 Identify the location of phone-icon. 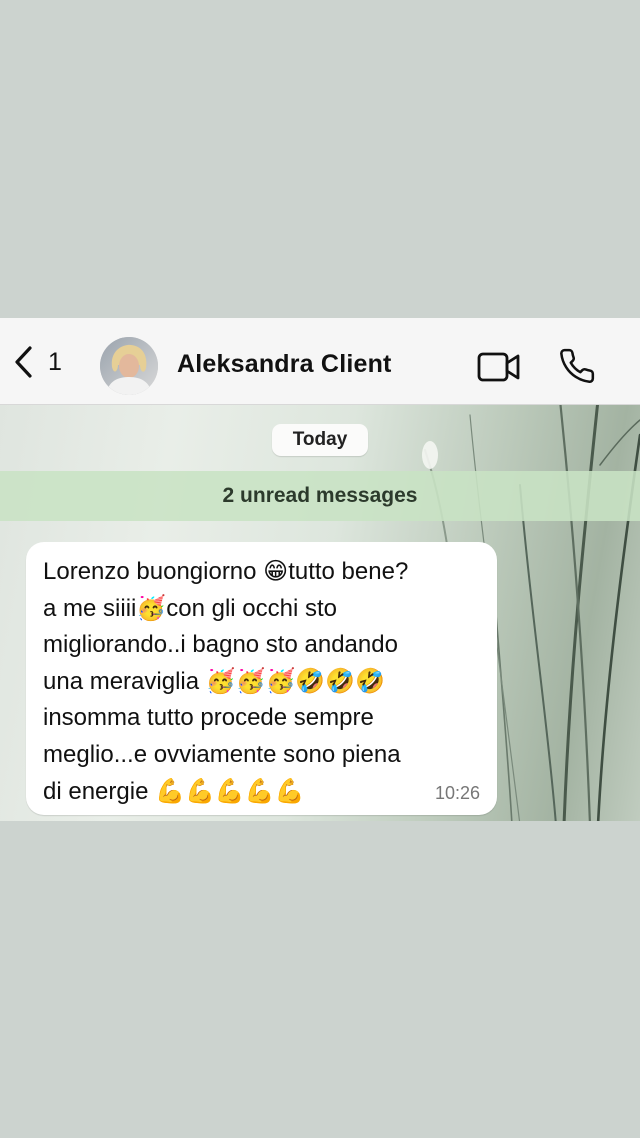
(577, 365).